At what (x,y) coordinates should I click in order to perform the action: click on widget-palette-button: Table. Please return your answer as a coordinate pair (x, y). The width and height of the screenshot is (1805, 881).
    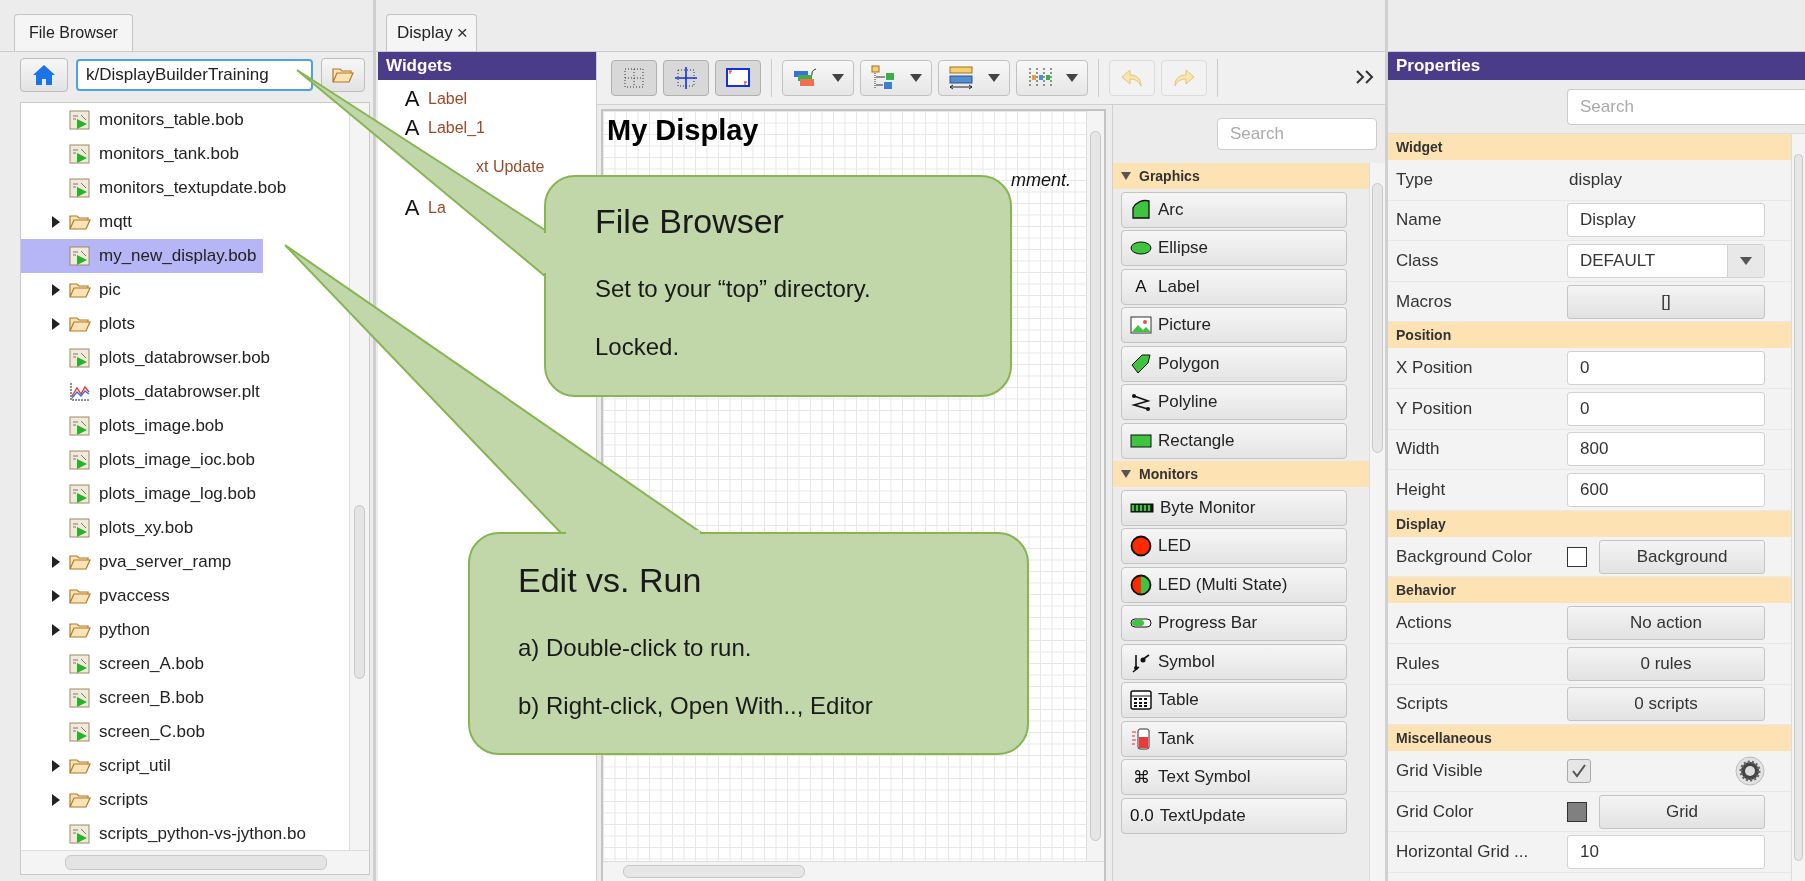
    Looking at the image, I should click on (1234, 700).